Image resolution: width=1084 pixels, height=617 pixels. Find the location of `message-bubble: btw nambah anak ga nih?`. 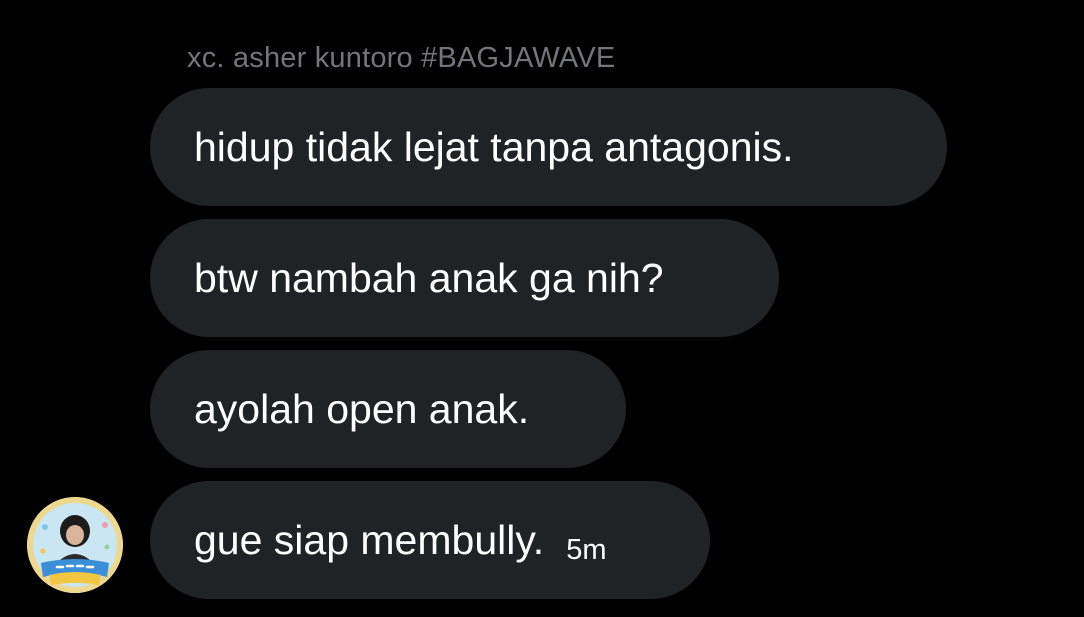

message-bubble: btw nambah anak ga nih? is located at coordinates (464, 278).